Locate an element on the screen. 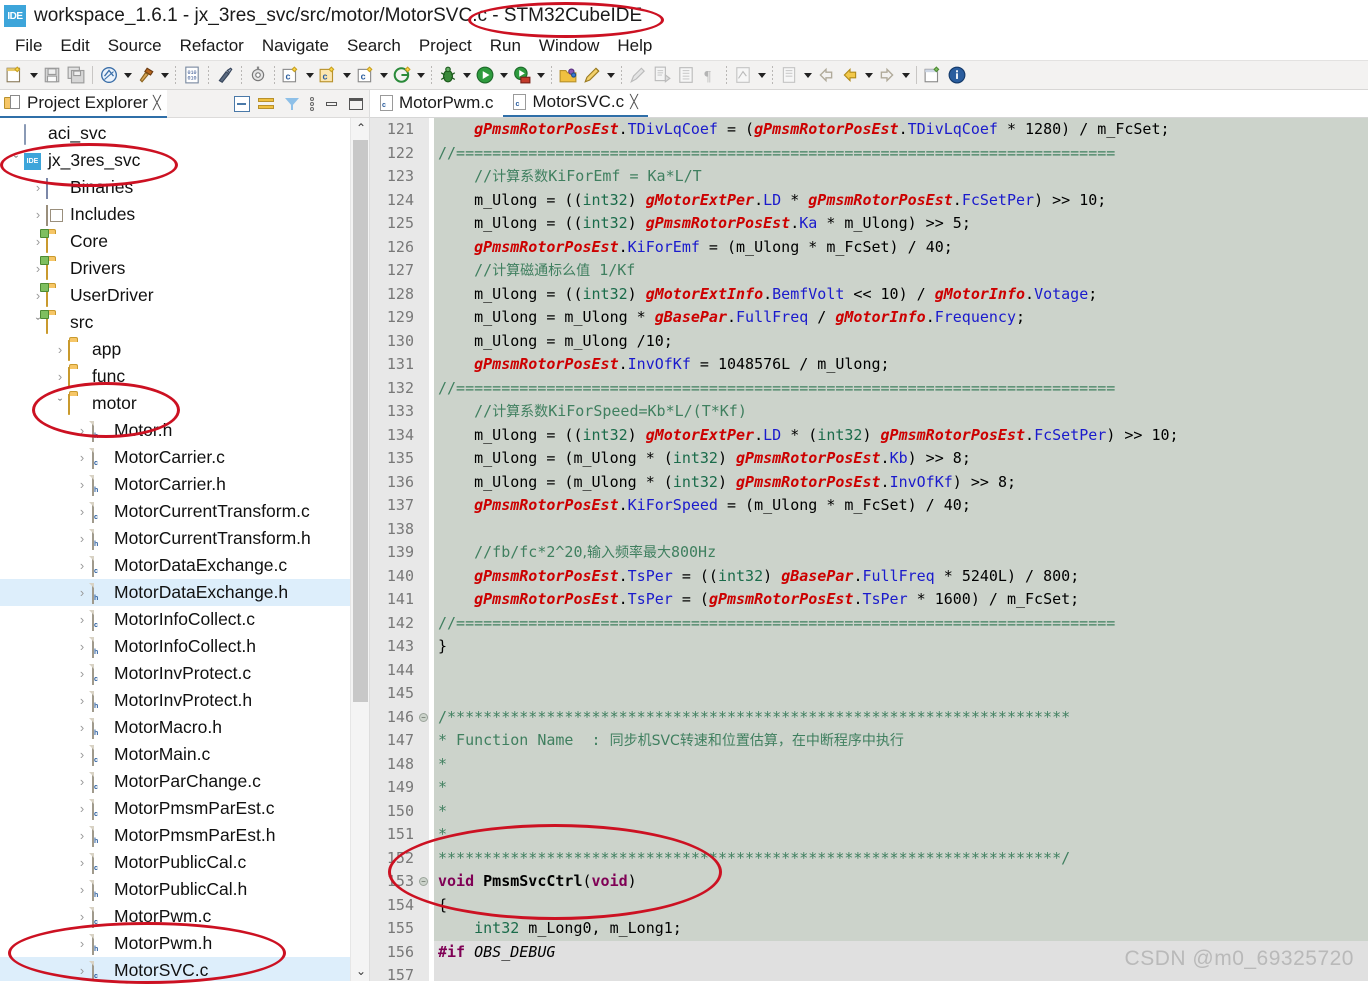  tree-item-func: › func is located at coordinates (185, 376).